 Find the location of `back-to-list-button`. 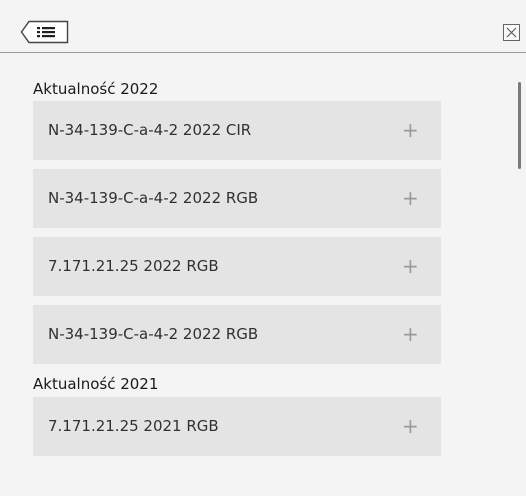

back-to-list-button is located at coordinates (45, 32).